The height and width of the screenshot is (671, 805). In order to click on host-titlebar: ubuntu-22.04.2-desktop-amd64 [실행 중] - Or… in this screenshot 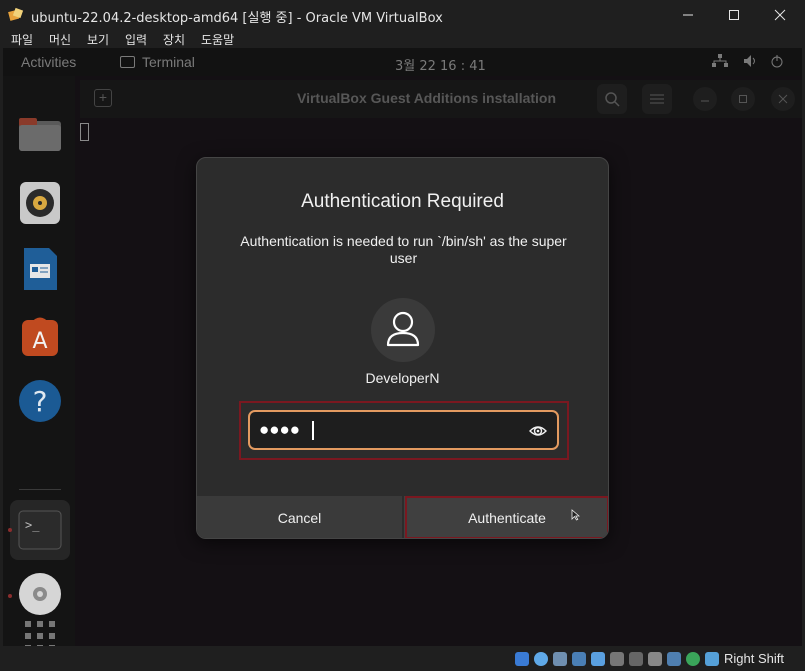, I will do `click(402, 15)`.